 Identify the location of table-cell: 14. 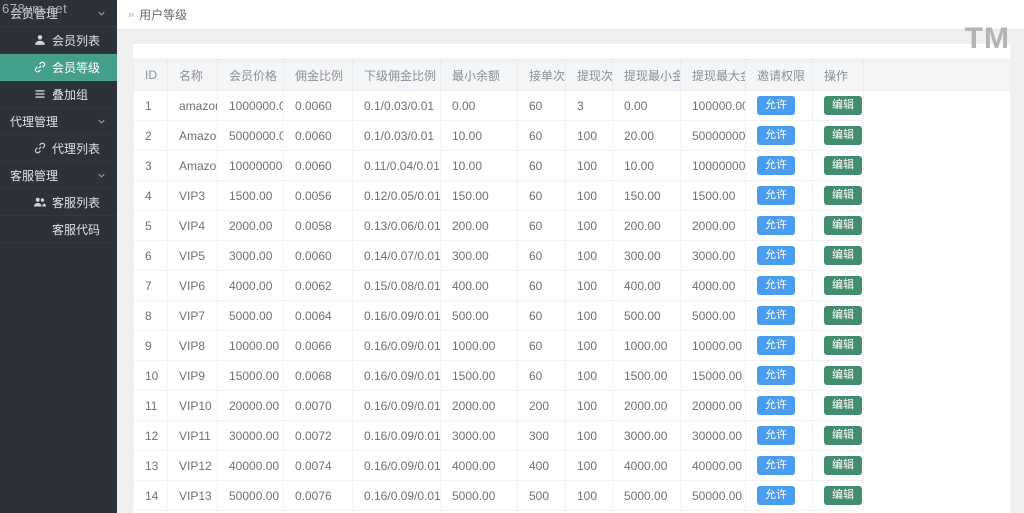
(150, 495).